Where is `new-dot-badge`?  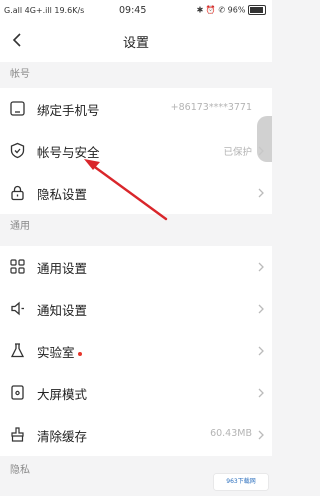 new-dot-badge is located at coordinates (79, 353).